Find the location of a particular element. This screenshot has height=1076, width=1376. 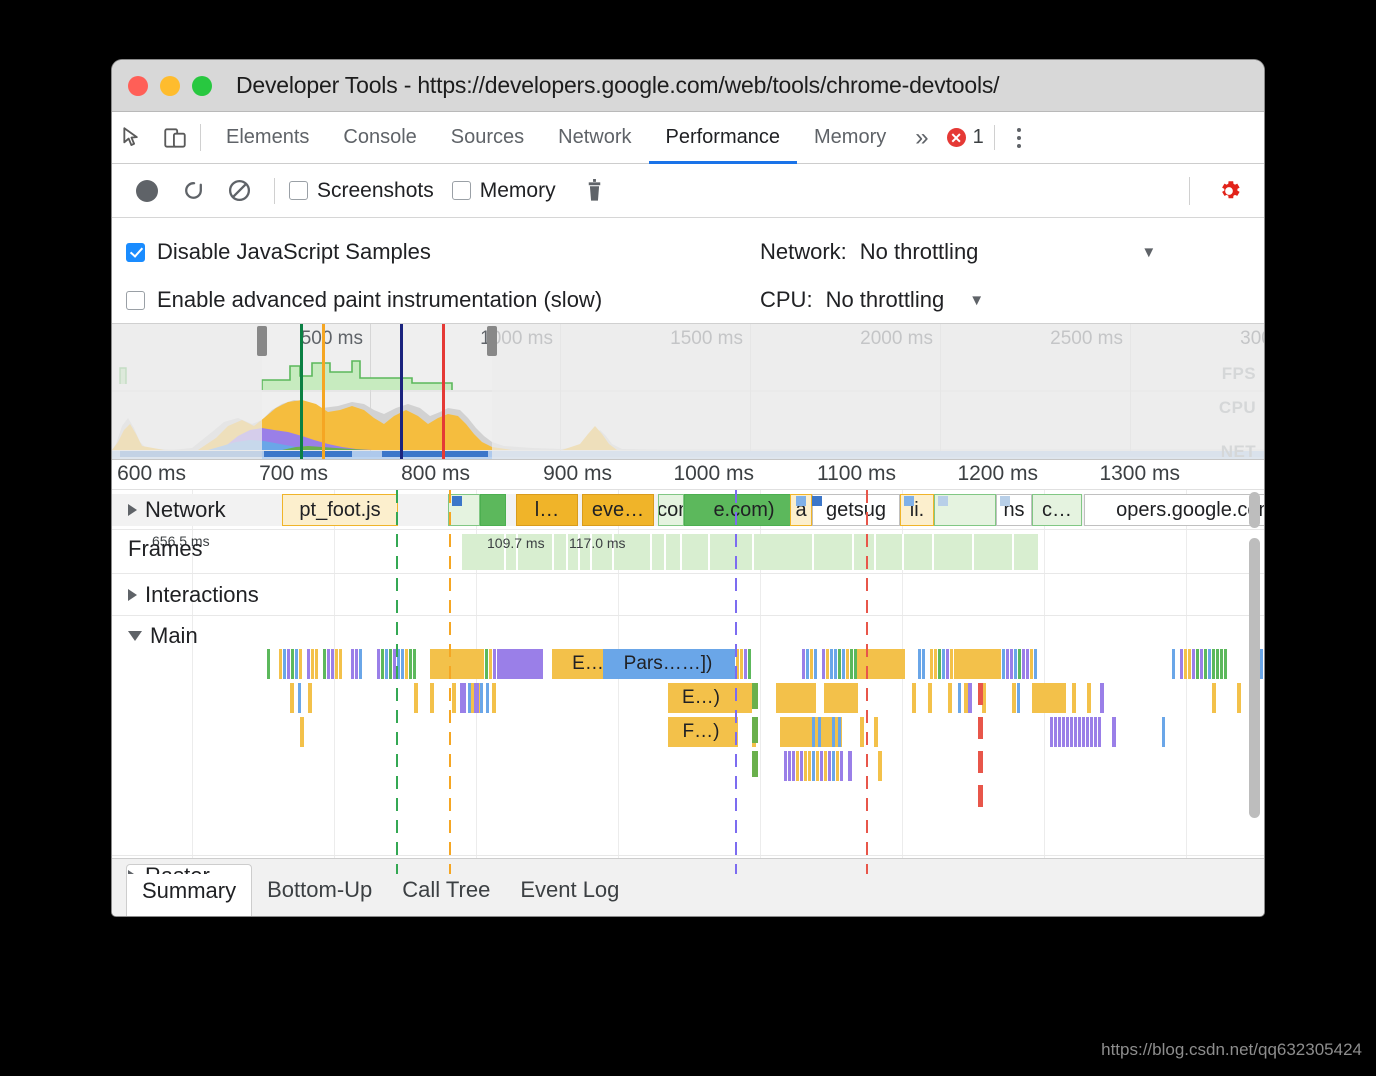

flame-block-rendering is located at coordinates (520, 664).